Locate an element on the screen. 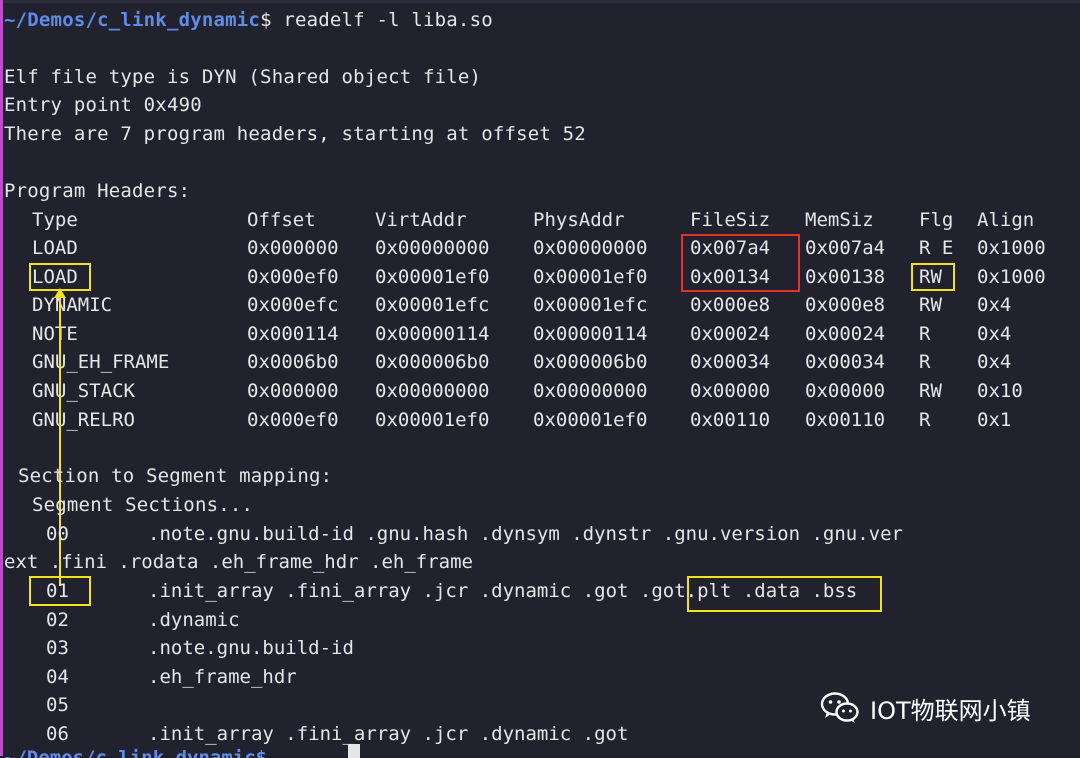 This screenshot has height=758, width=1080. cell-type: NOTE is located at coordinates (55, 333).